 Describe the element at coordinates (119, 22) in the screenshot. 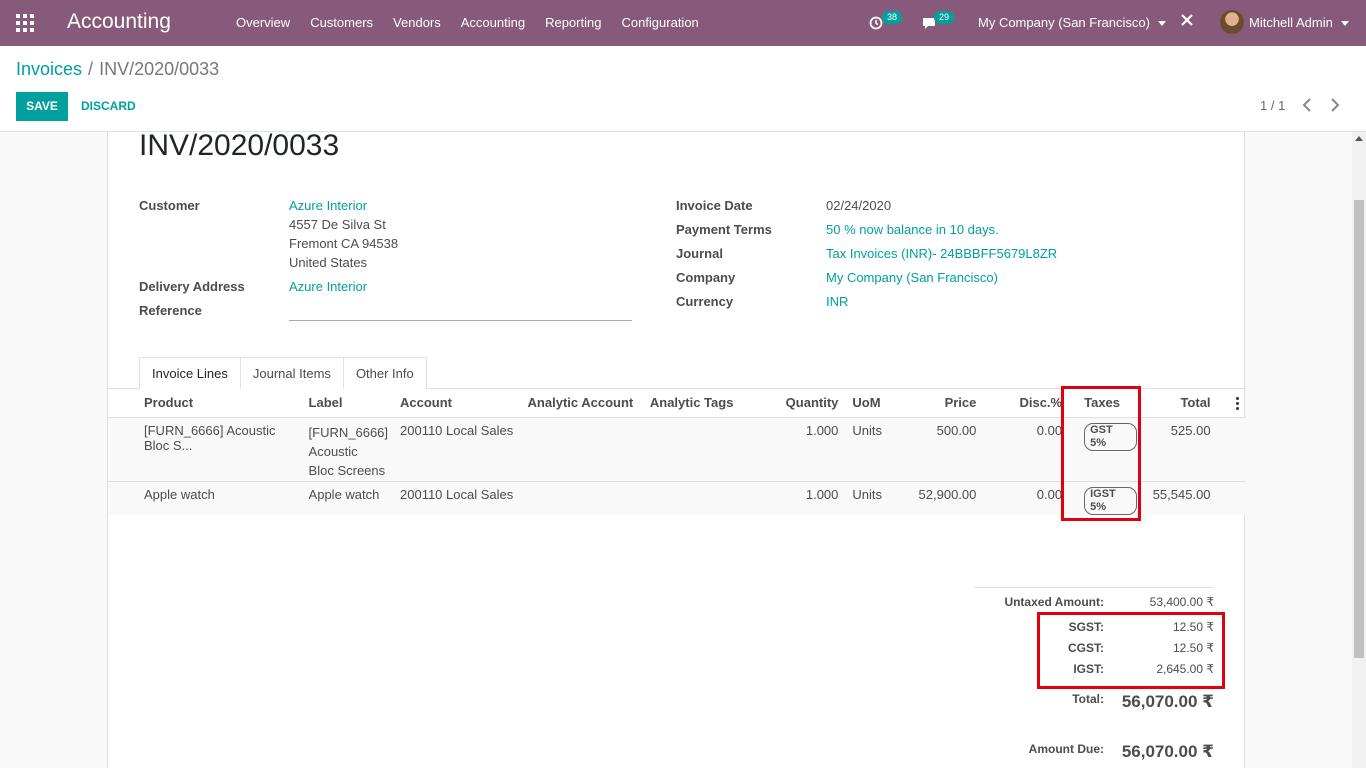

I see `app-brand: Accounting` at that location.